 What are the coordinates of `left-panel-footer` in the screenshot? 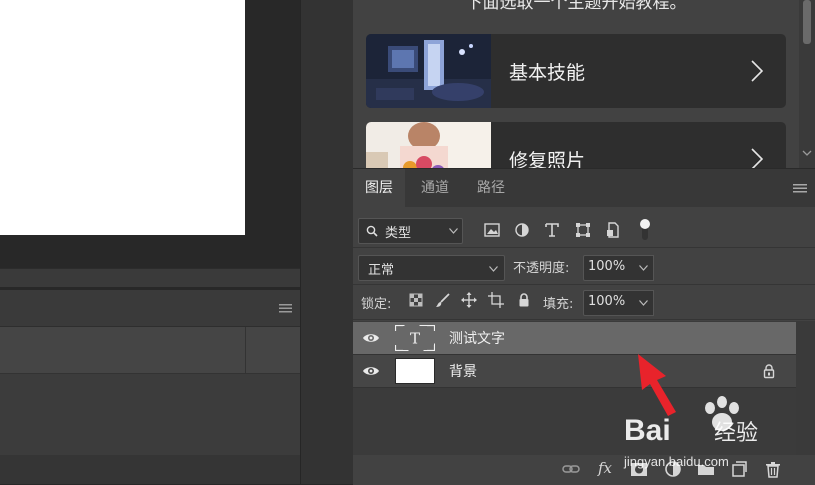 It's located at (150, 469).